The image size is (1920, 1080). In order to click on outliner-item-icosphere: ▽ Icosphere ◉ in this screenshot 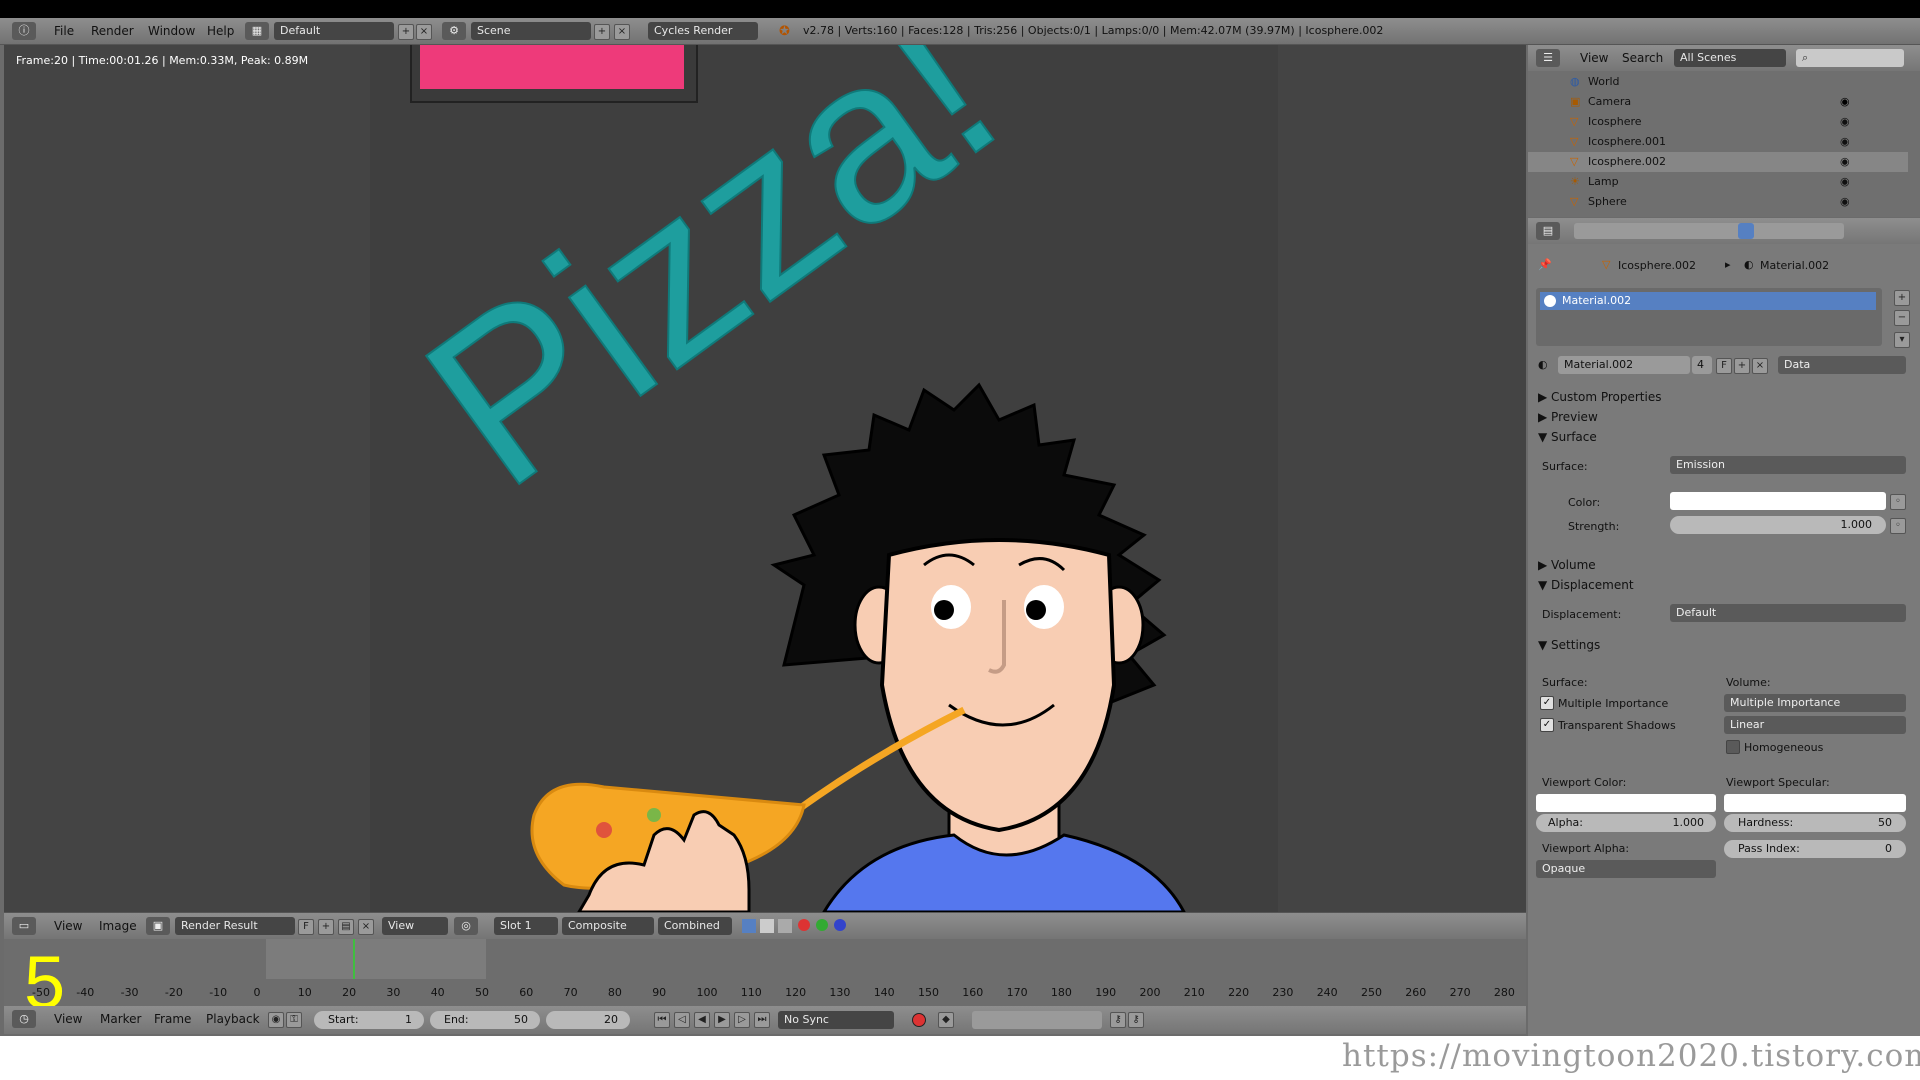, I will do `click(1718, 122)`.